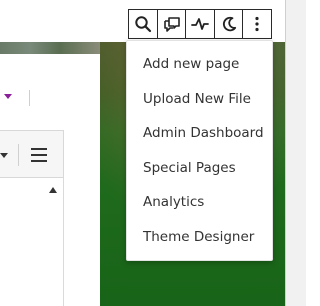  I want to click on top-toolbar, so click(201, 24).